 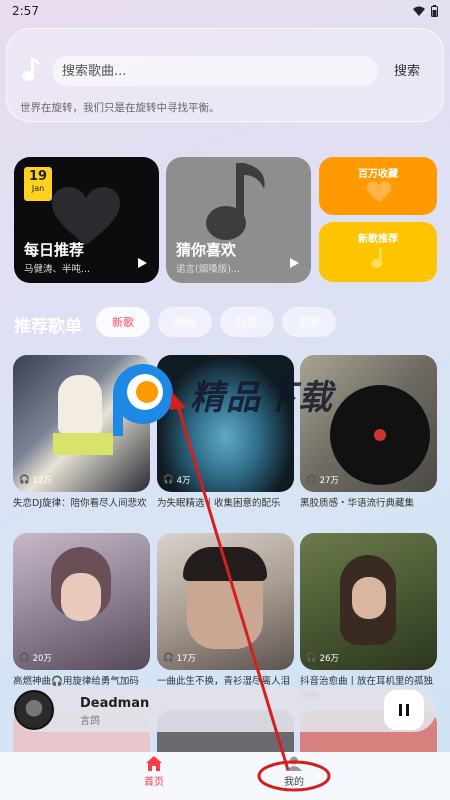 What do you see at coordinates (120, 108) in the screenshot?
I see `slogan-text: 世界在旋转，我们只是在旋转中寻找平衡。` at bounding box center [120, 108].